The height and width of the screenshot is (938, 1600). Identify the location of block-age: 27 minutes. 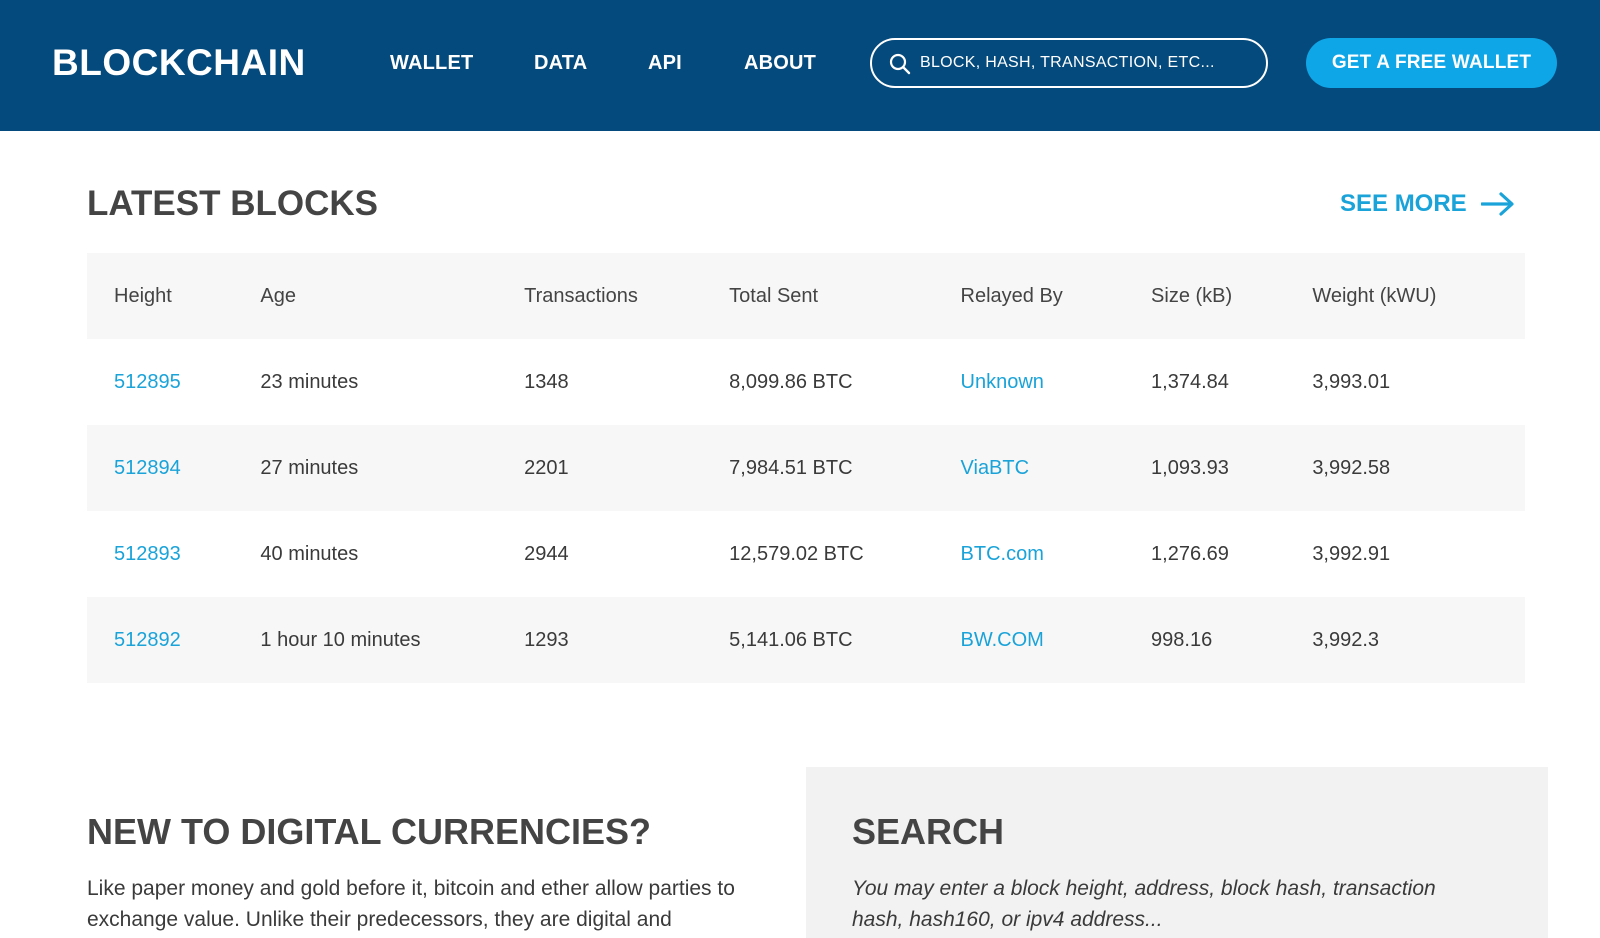
(392, 468).